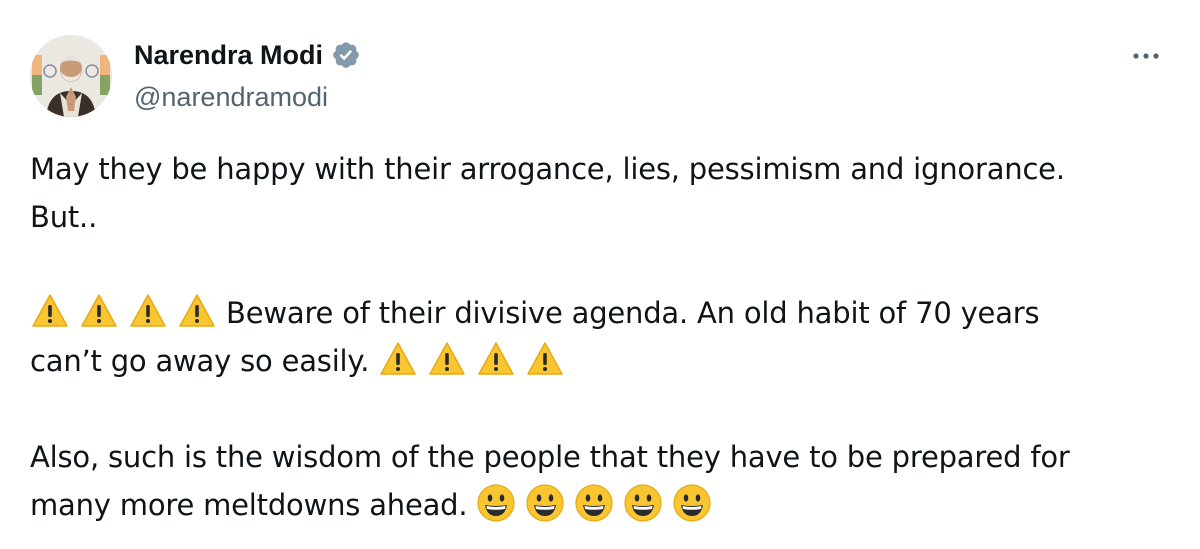  I want to click on user-handle: @narendramodi, so click(231, 97).